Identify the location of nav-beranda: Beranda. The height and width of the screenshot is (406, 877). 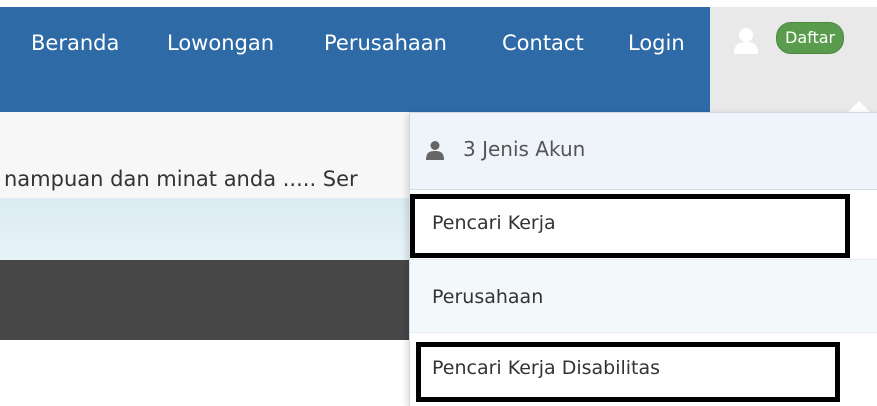
(75, 43).